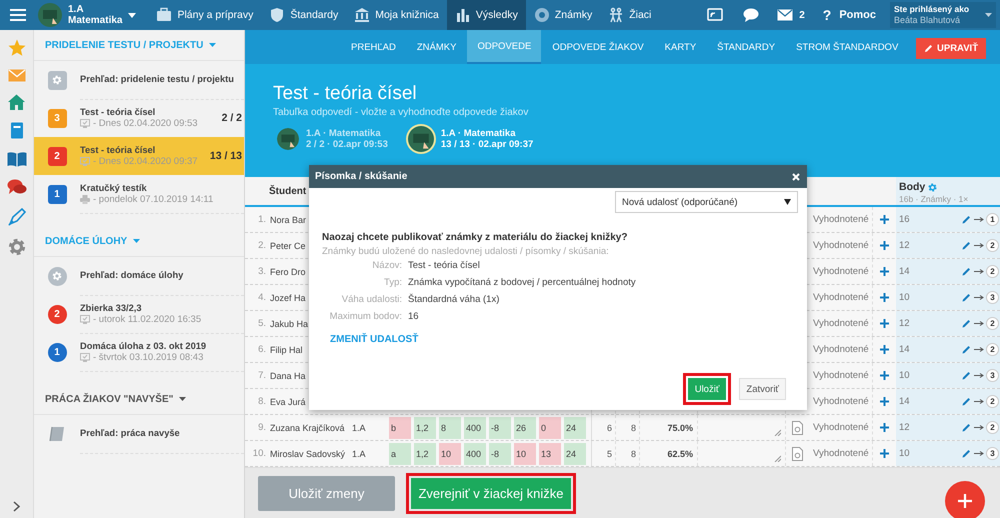  I want to click on tab: ZNÁMKY, so click(436, 47).